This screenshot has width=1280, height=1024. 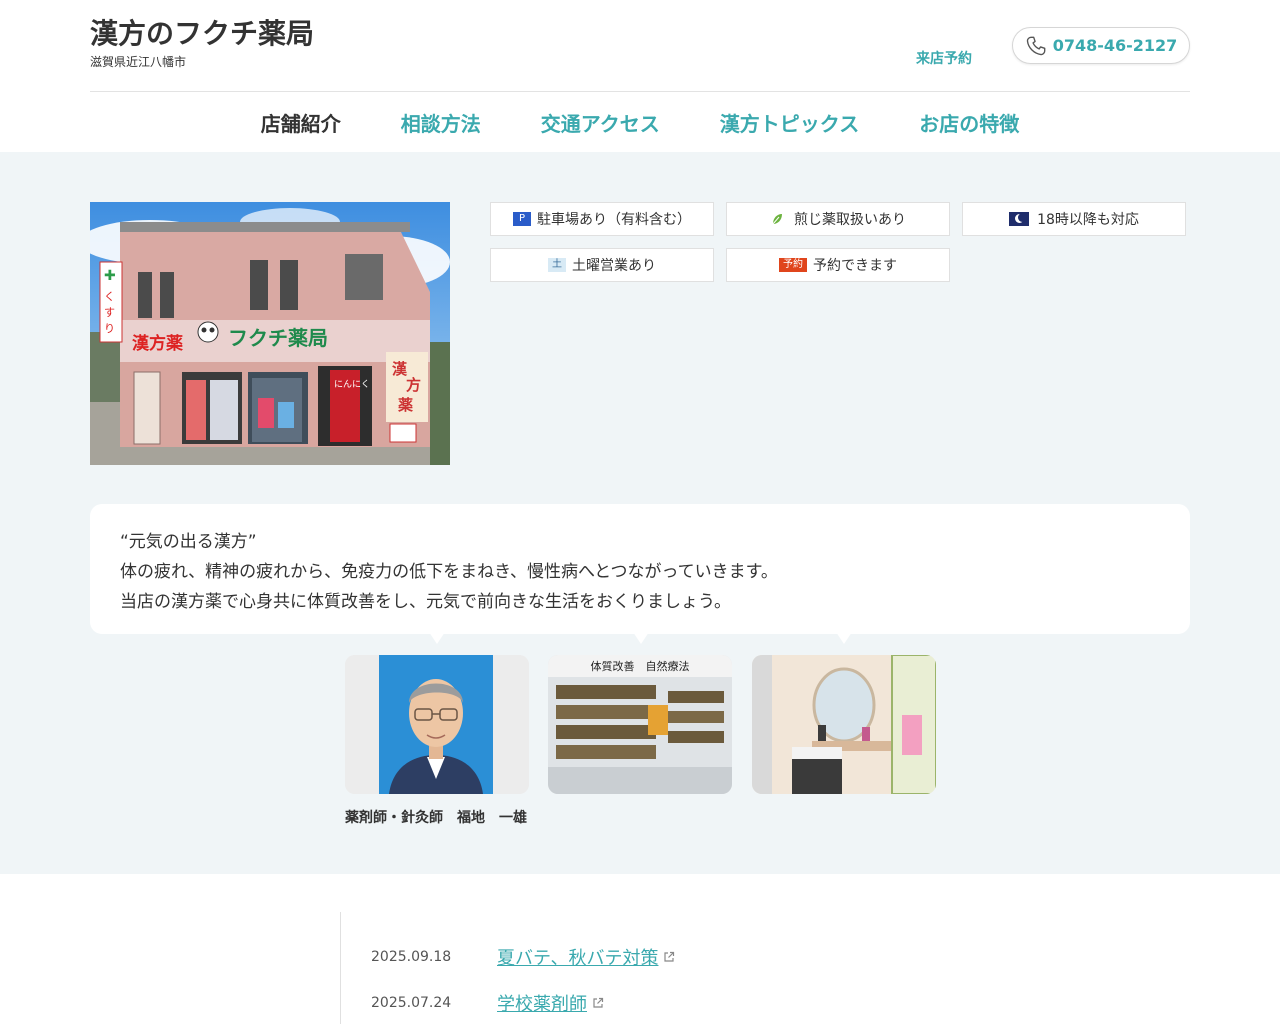 What do you see at coordinates (944, 58) in the screenshot?
I see `reserve-link: 来店予約` at bounding box center [944, 58].